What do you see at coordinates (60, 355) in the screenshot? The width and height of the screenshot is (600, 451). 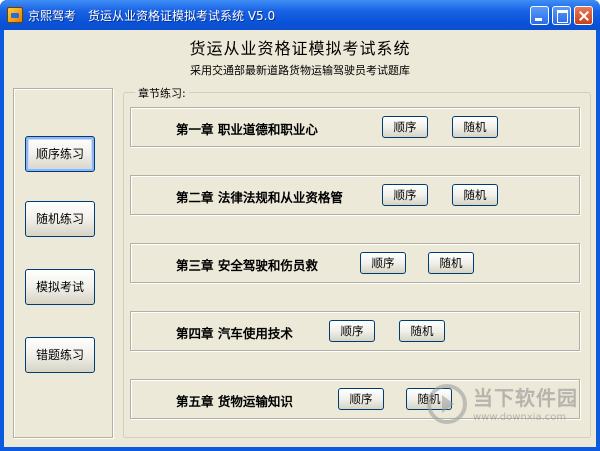 I see `wrong-question-practice-button: 错题练习` at bounding box center [60, 355].